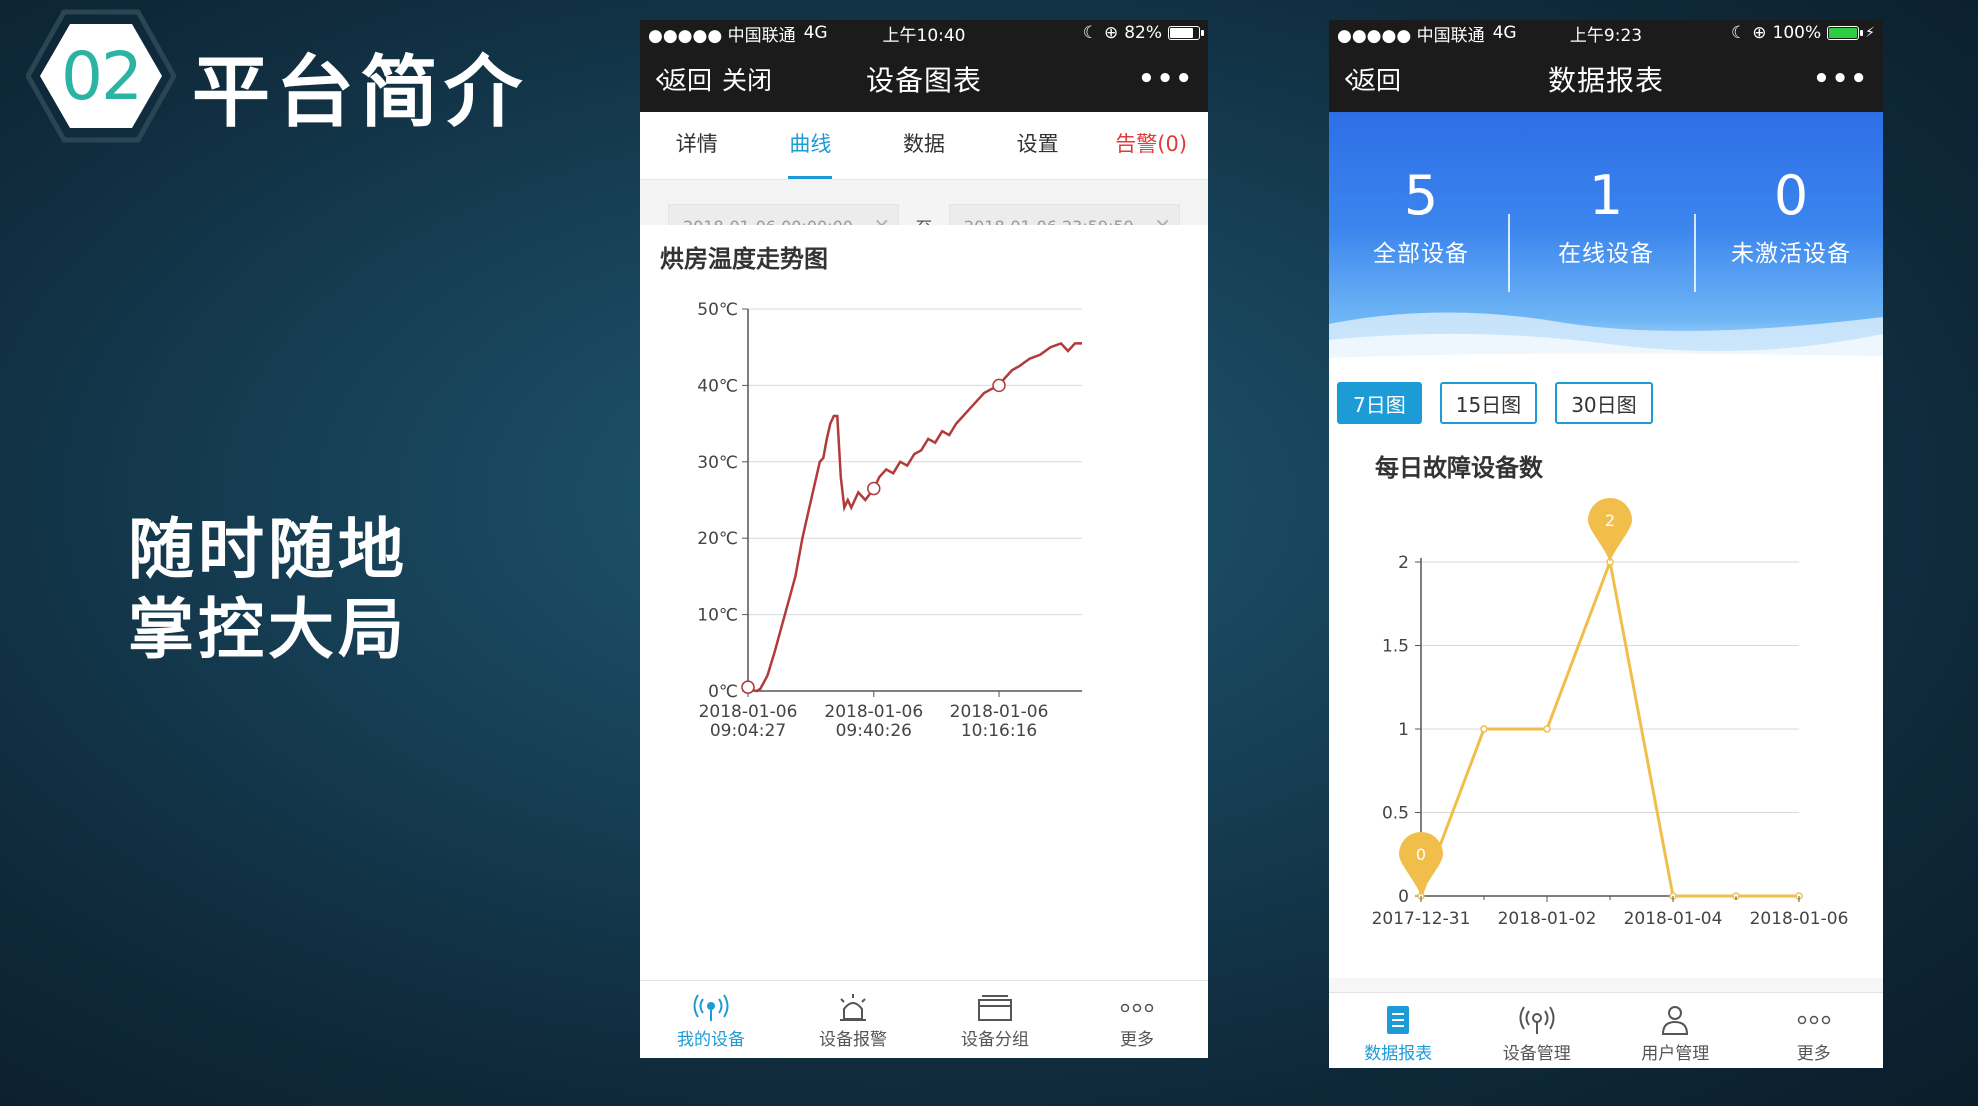 Image resolution: width=1978 pixels, height=1106 pixels. What do you see at coordinates (723, 692) in the screenshot?
I see `y-tick-label: 0℃` at bounding box center [723, 692].